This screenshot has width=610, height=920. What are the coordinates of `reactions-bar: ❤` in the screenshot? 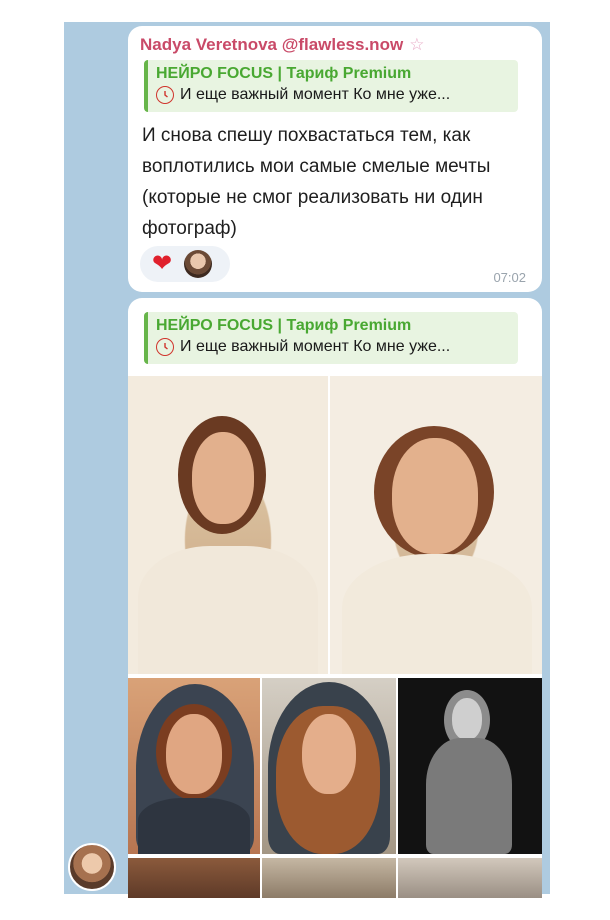 It's located at (185, 264).